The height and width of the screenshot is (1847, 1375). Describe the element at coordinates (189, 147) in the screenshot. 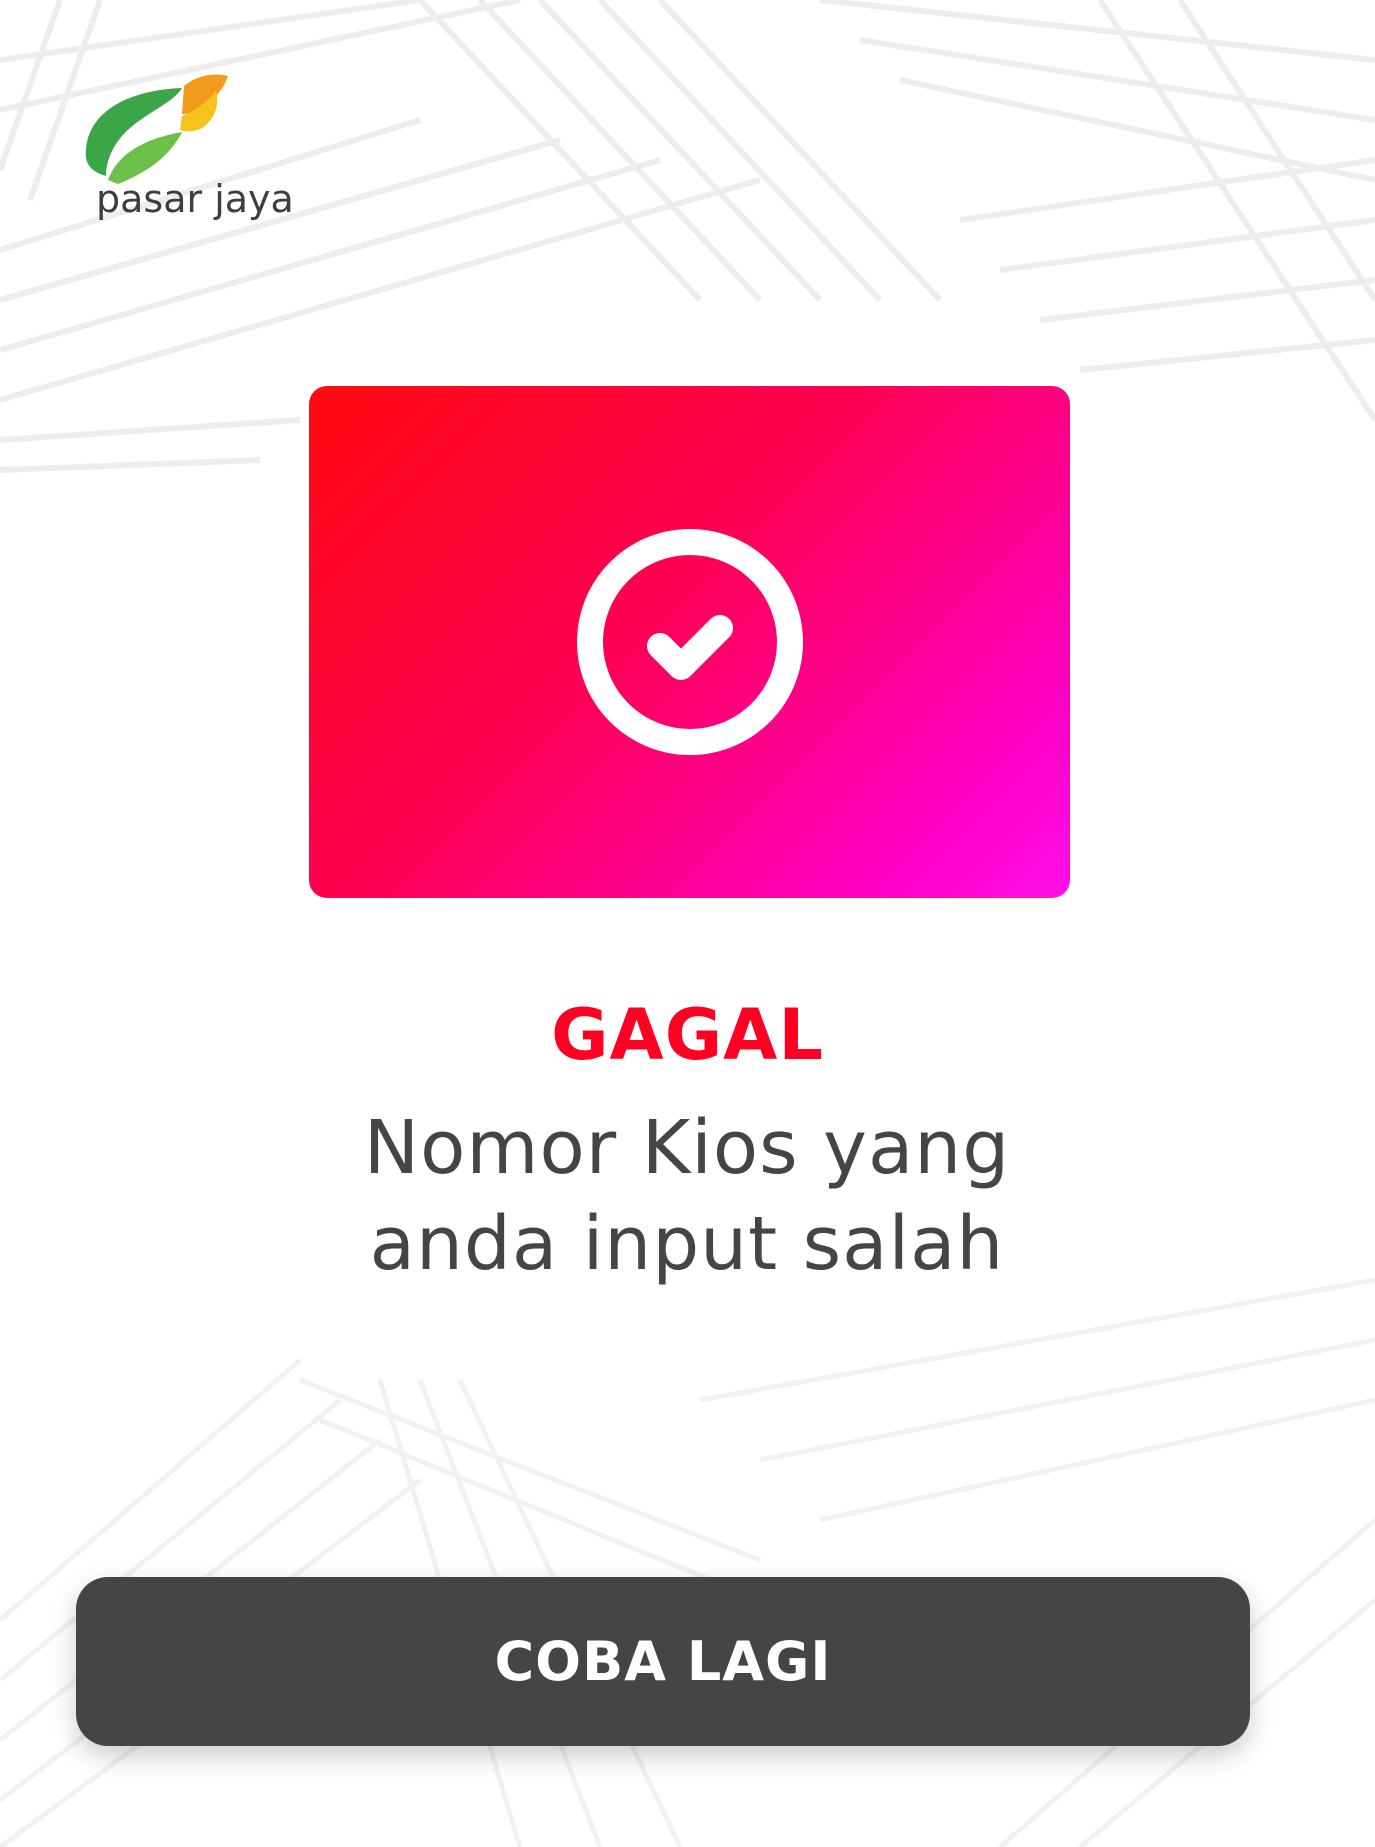

I see `leaf-logo-icon: pasar jaya` at that location.